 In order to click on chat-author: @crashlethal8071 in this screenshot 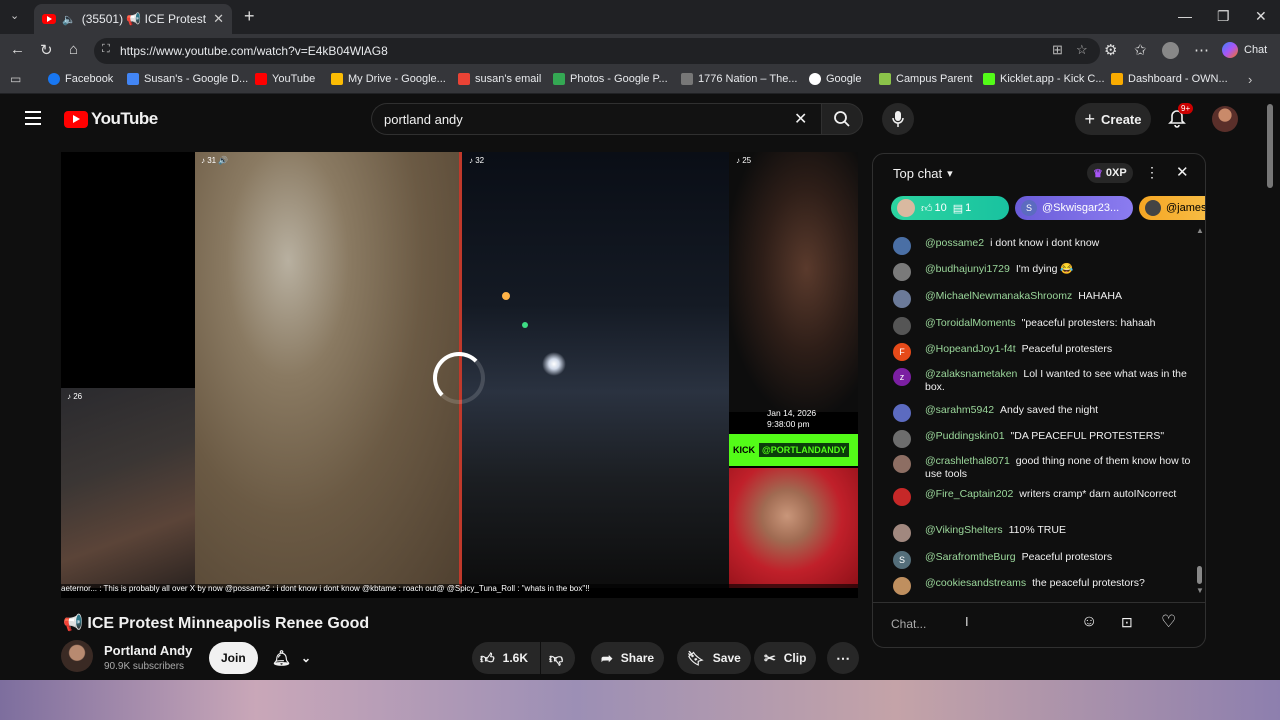, I will do `click(967, 461)`.